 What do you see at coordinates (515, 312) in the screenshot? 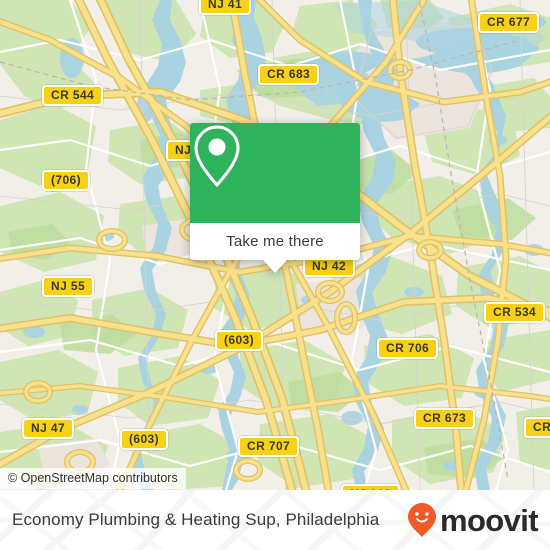
I see `road-shield-cr534: CR 534` at bounding box center [515, 312].